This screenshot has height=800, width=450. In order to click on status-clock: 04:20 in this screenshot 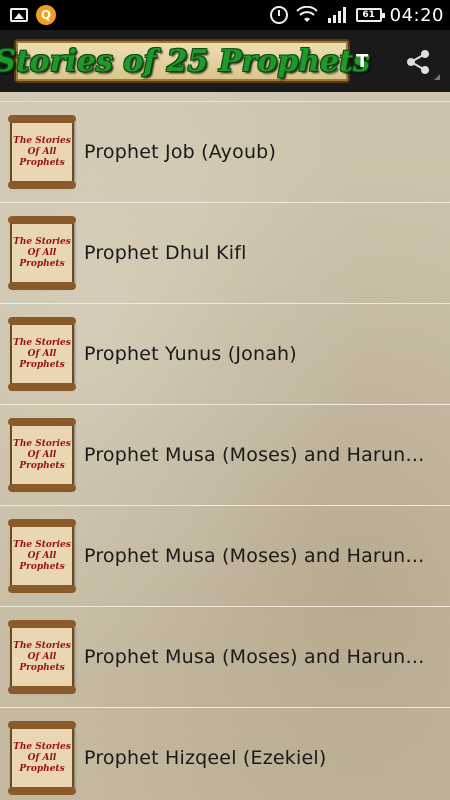, I will do `click(416, 15)`.